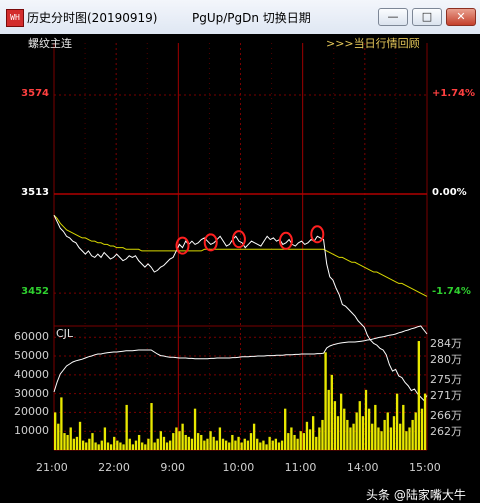  What do you see at coordinates (425, 467) in the screenshot?
I see `time-tick-label: 15:00` at bounding box center [425, 467].